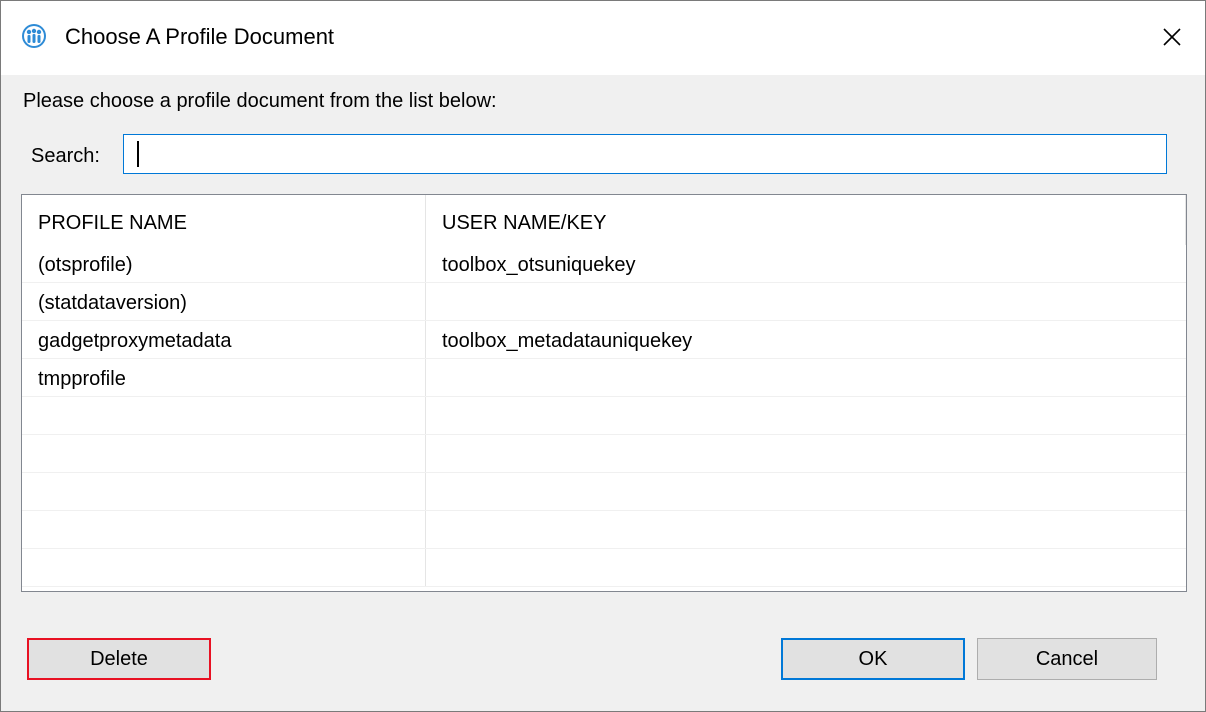  I want to click on text-caret, so click(138, 154).